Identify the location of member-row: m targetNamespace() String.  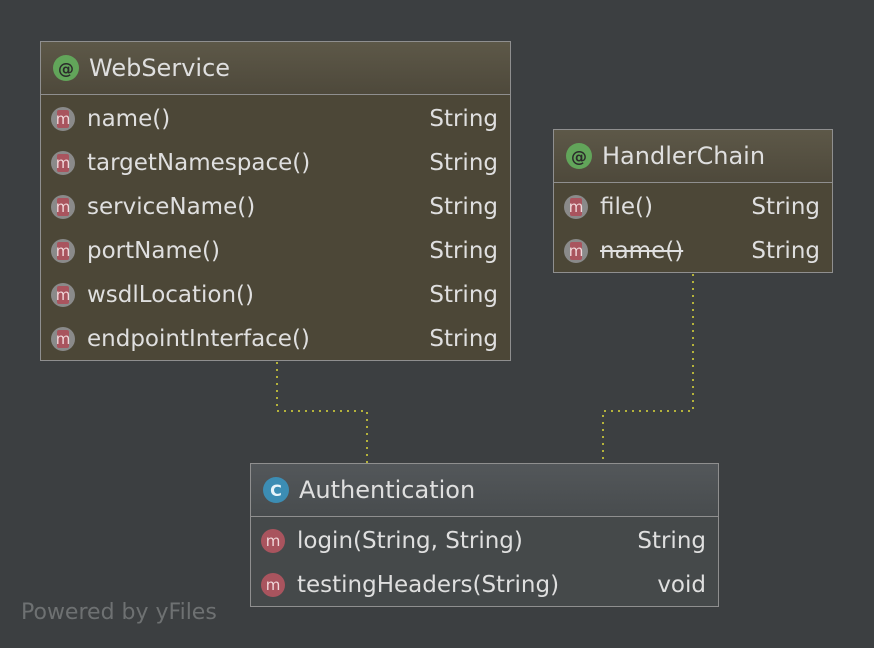
(275, 163).